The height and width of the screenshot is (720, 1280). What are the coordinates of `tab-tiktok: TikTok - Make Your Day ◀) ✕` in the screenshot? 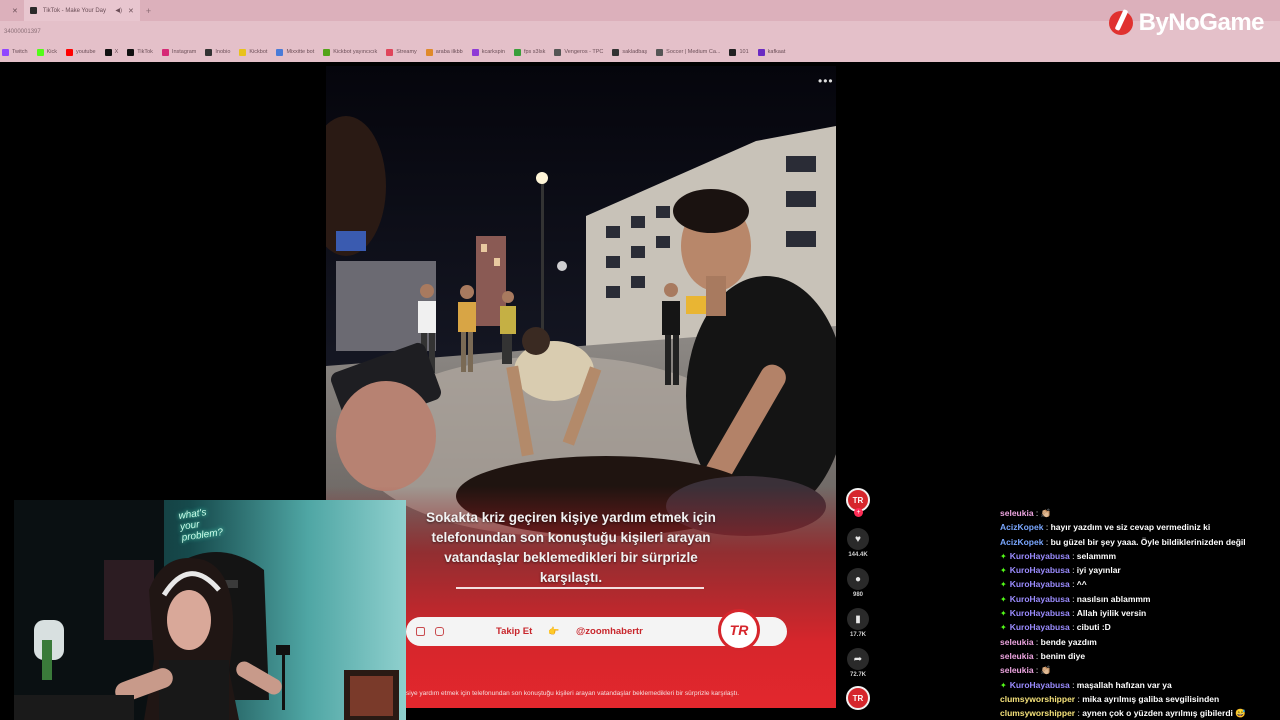 It's located at (81, 10).